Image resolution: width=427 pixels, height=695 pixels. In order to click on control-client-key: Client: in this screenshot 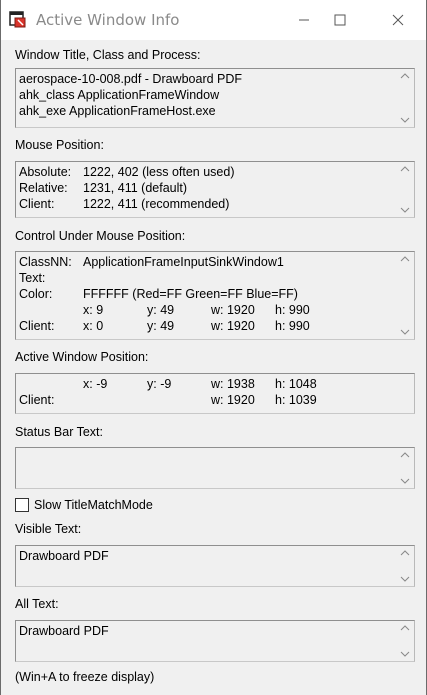, I will do `click(37, 326)`.